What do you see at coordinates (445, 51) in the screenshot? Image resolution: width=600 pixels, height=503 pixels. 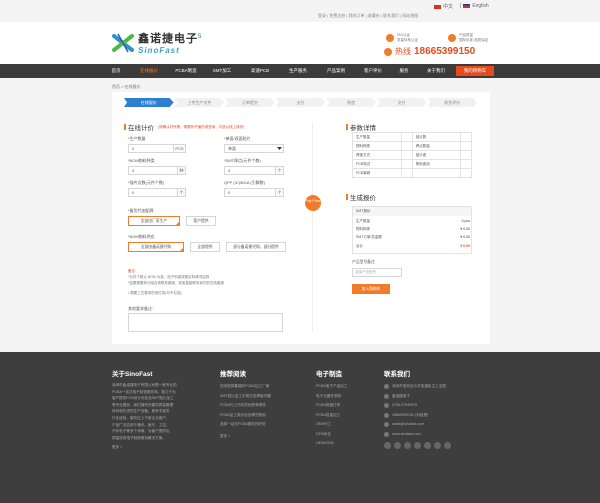 I see `hotline-number: 18665399150` at bounding box center [445, 51].